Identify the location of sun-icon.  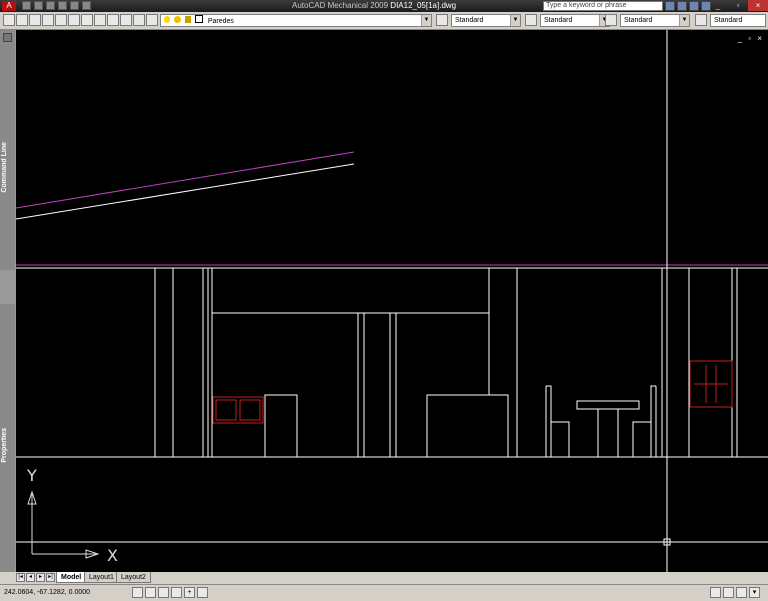
(177, 19).